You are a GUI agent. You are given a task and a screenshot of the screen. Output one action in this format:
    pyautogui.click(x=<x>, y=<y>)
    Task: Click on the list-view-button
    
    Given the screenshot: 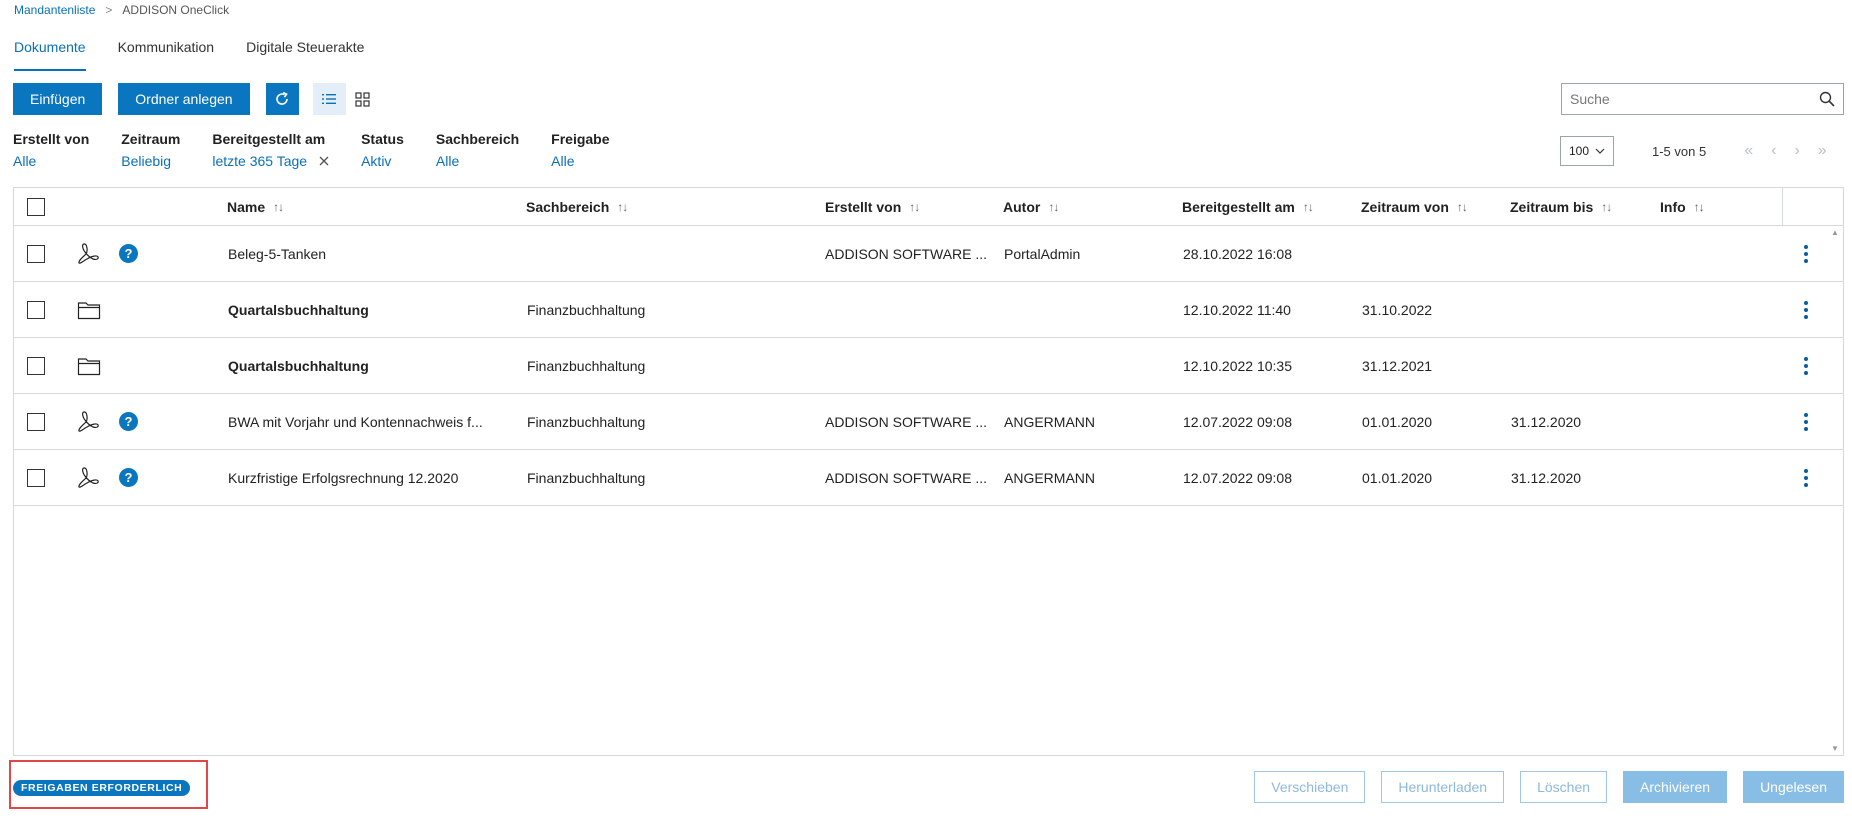 What is the action you would take?
    pyautogui.click(x=329, y=99)
    